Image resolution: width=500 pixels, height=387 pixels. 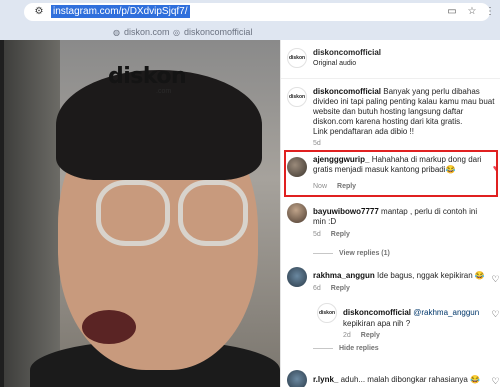 I want to click on post-author: diskoncomofficial, so click(x=347, y=53).